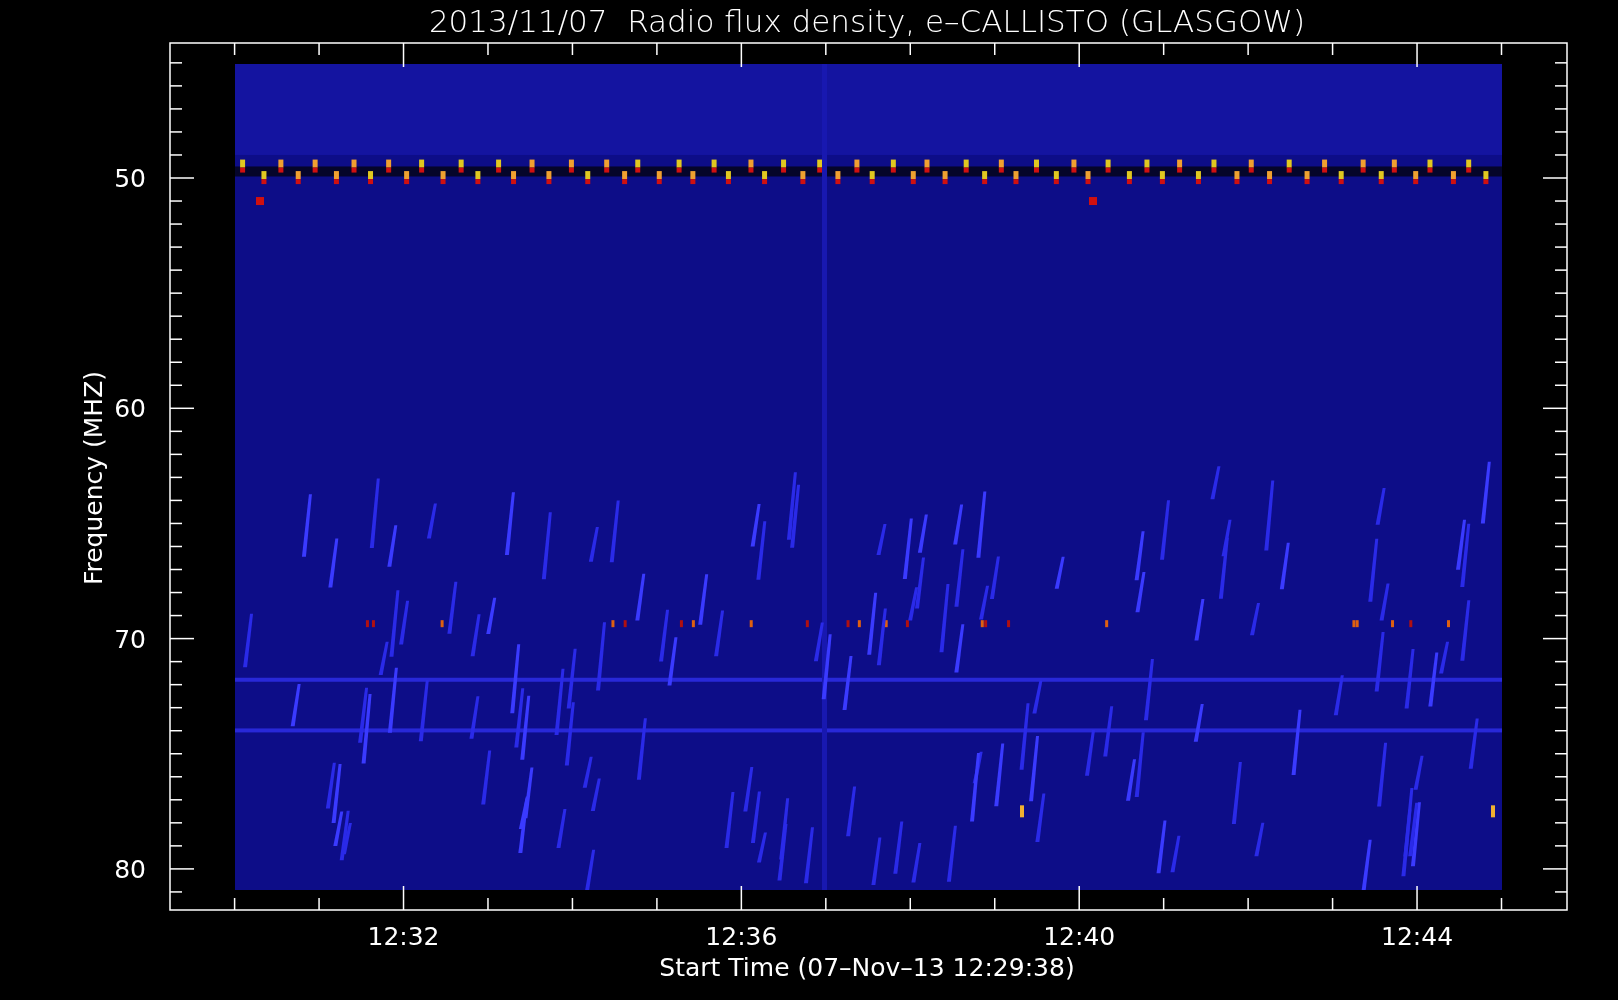  Describe the element at coordinates (93, 478) in the screenshot. I see `axis-label: Frequency (MHZ)` at that location.